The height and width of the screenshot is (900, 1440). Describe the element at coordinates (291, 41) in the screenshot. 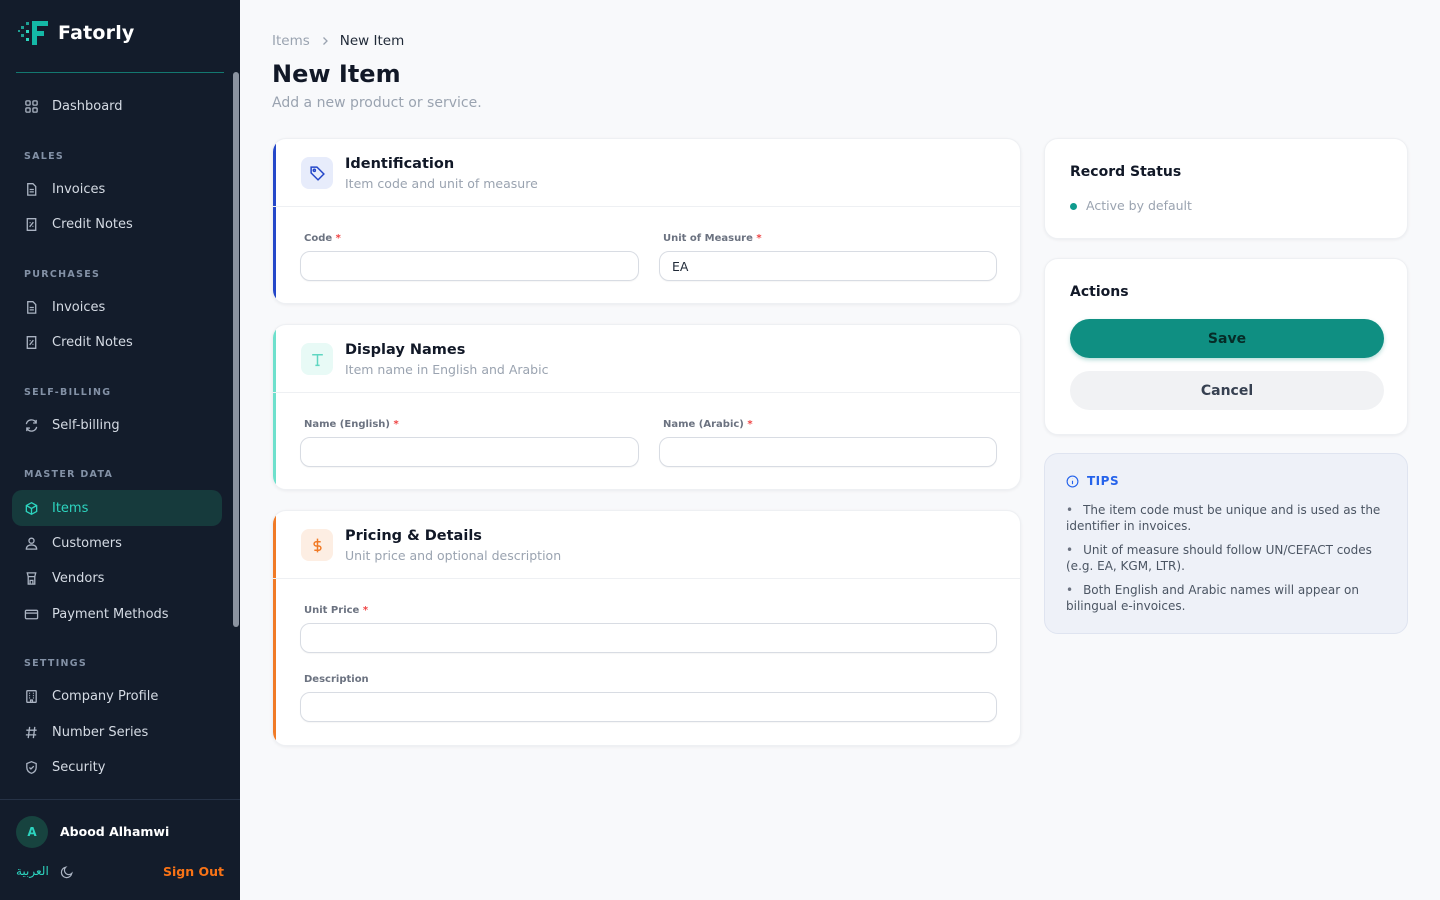

I see `breadcrumb-link-items: Items` at that location.